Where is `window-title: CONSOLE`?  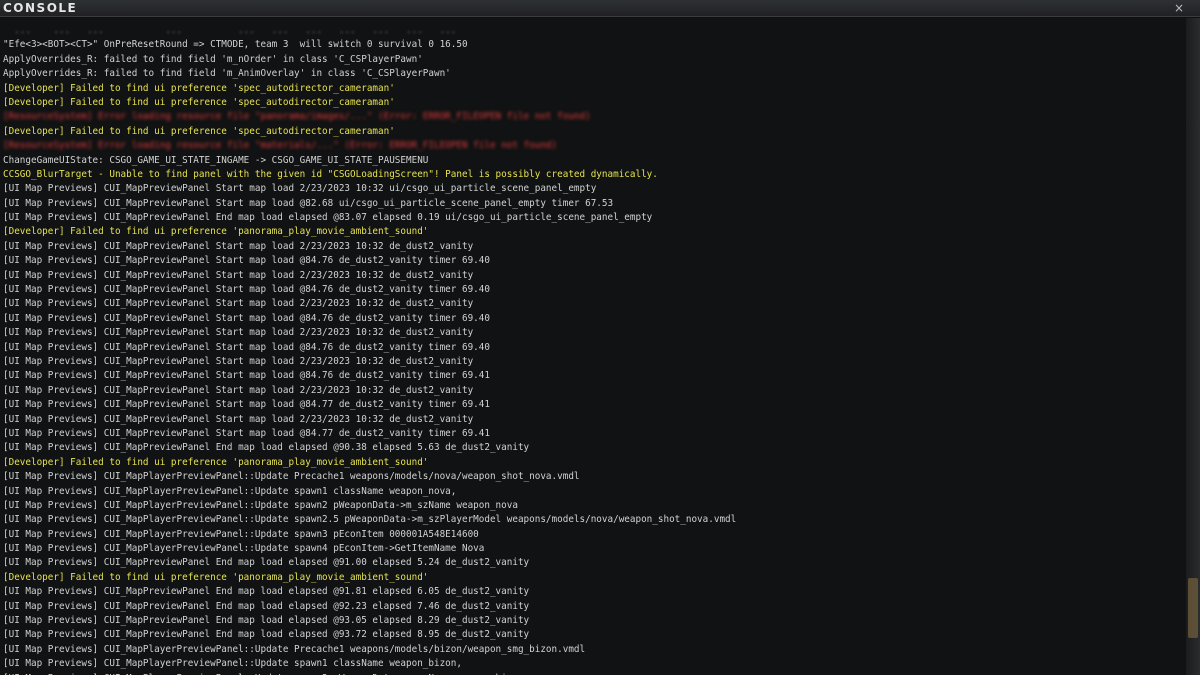 window-title: CONSOLE is located at coordinates (40, 8).